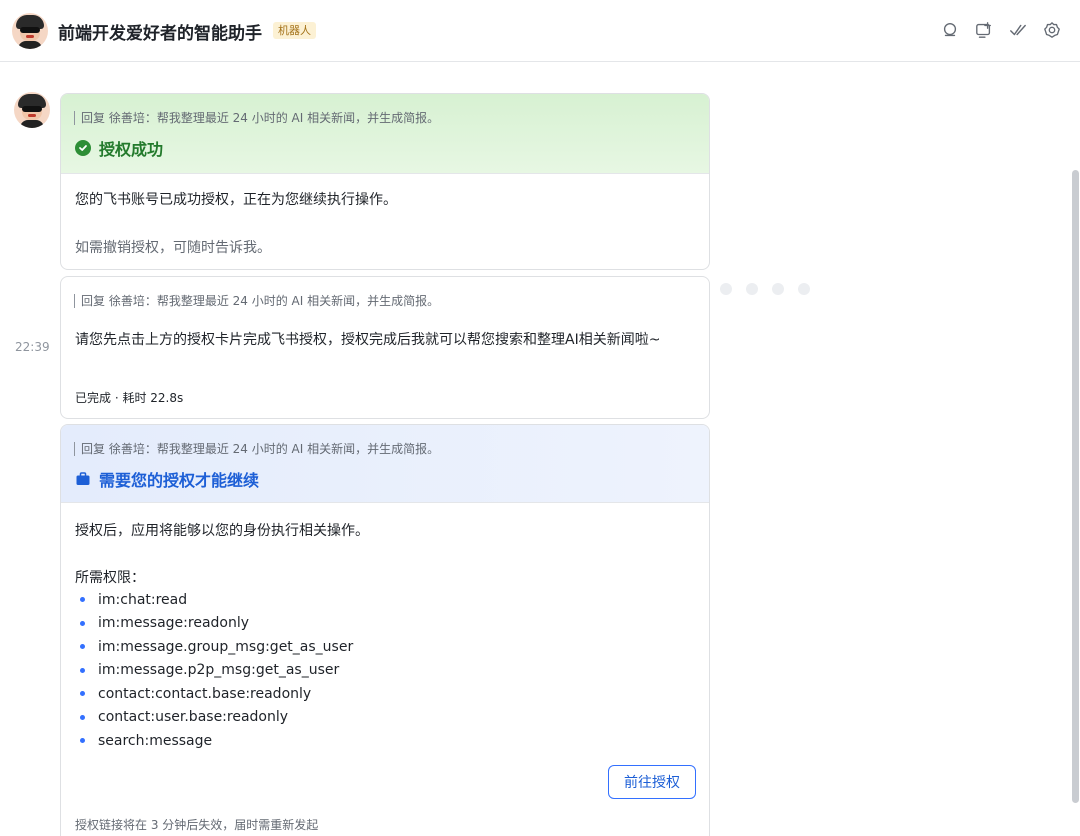 This screenshot has height=836, width=1080. I want to click on permission-item: contact:contact.base:readonly, so click(214, 694).